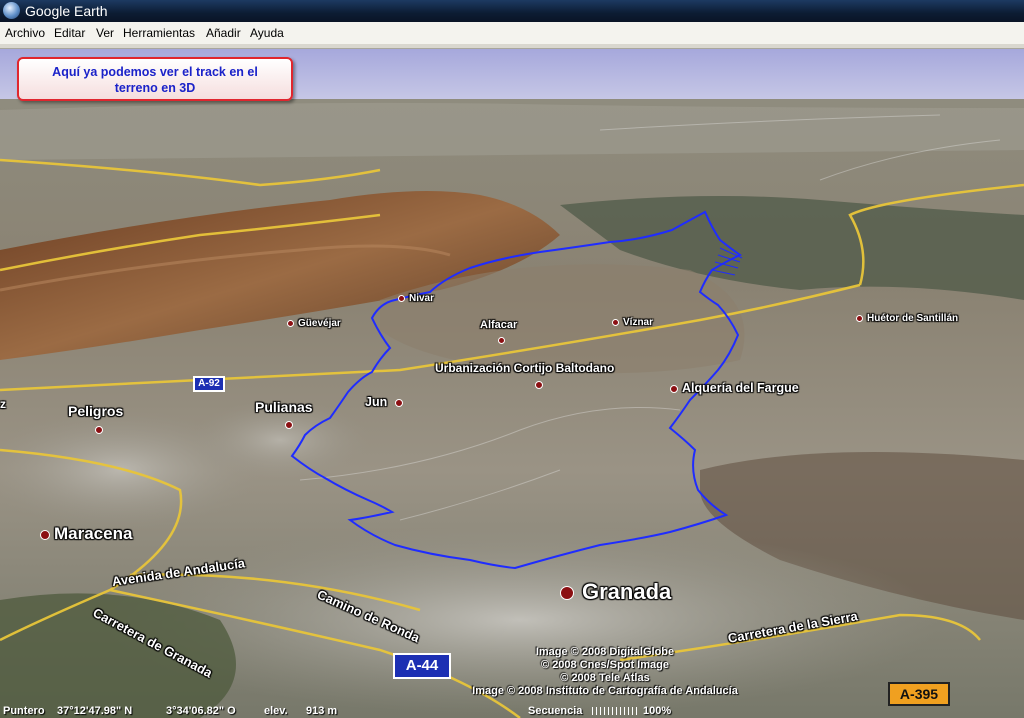 This screenshot has height=718, width=1024. I want to click on place-viznar: Víznar, so click(632, 322).